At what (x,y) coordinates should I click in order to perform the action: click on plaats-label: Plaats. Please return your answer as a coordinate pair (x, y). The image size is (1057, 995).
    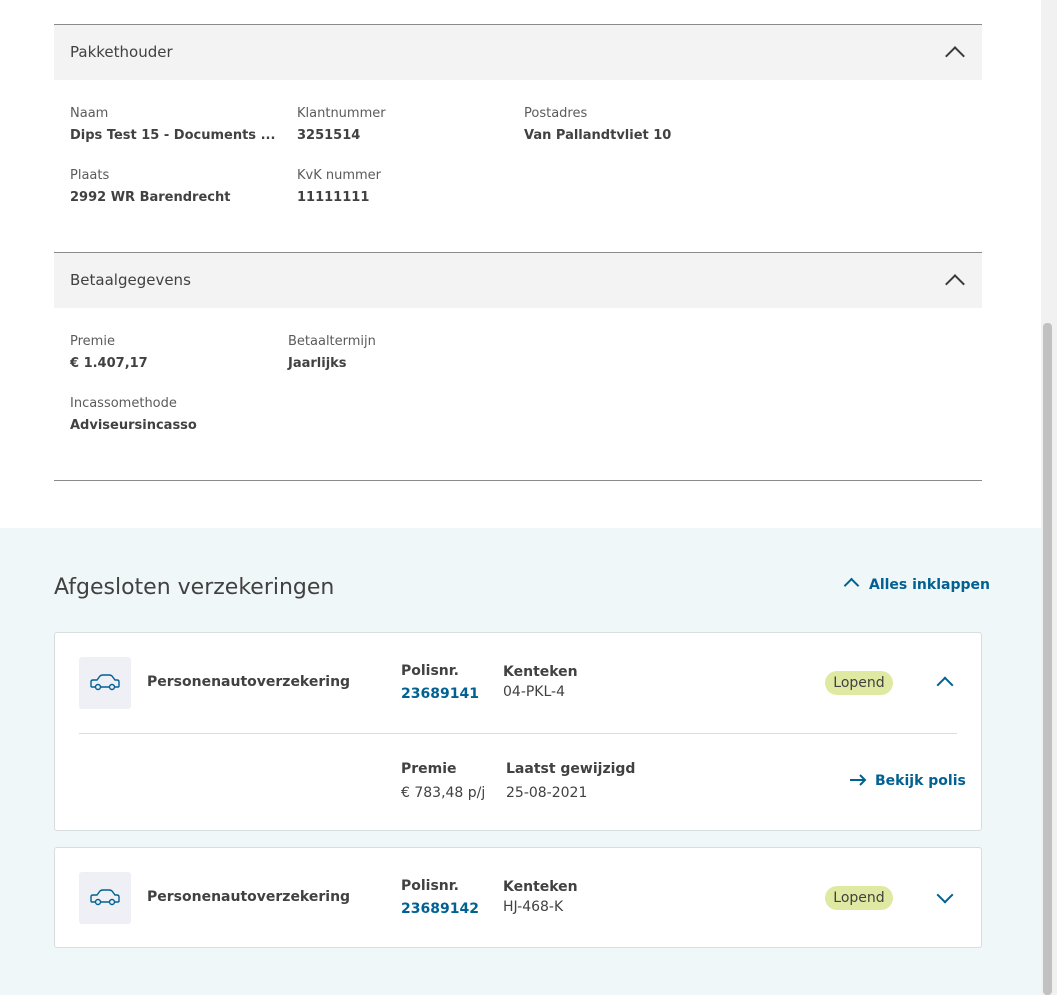
    Looking at the image, I should click on (90, 175).